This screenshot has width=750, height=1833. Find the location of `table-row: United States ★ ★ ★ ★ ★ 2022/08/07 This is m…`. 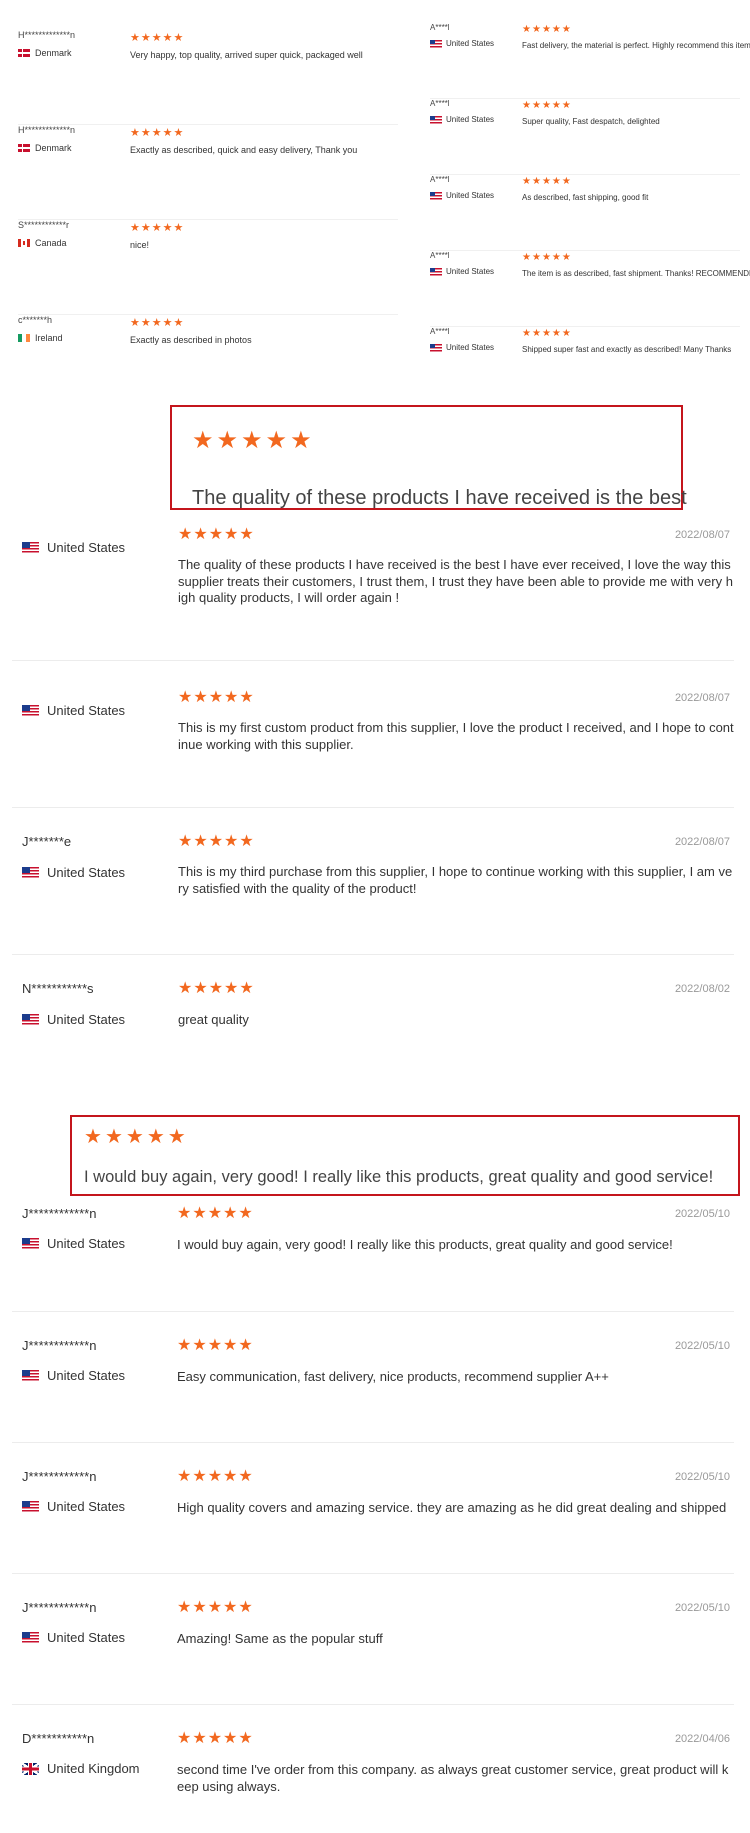

table-row: United States ★ ★ ★ ★ ★ 2022/08/07 This is m… is located at coordinates (373, 734).